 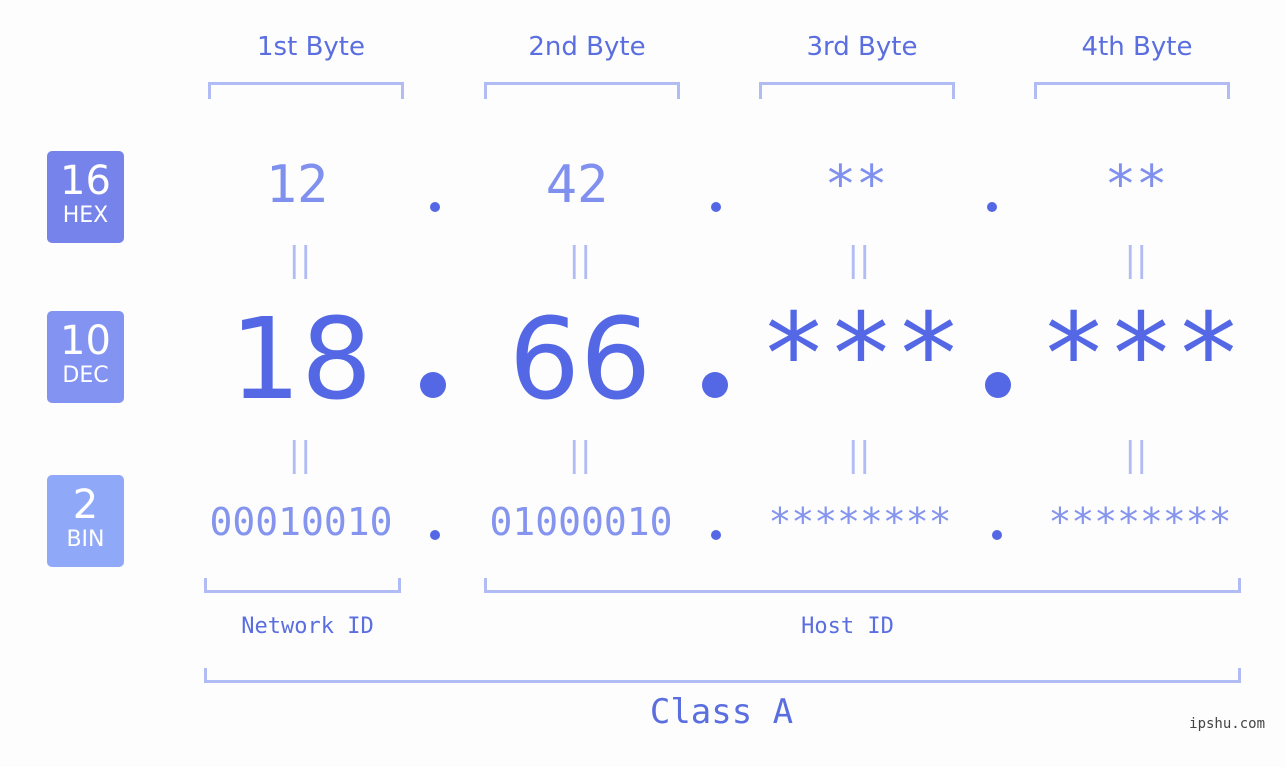 What do you see at coordinates (1136, 185) in the screenshot?
I see `hex-value-4: **` at bounding box center [1136, 185].